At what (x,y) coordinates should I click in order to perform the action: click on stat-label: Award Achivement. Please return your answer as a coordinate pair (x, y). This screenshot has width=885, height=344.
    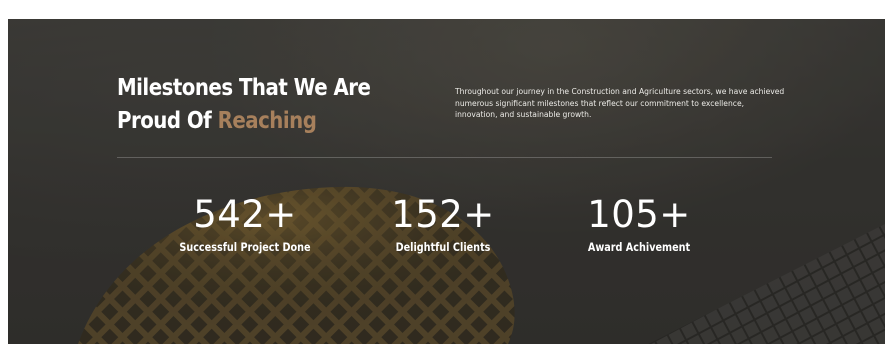
    Looking at the image, I should click on (639, 247).